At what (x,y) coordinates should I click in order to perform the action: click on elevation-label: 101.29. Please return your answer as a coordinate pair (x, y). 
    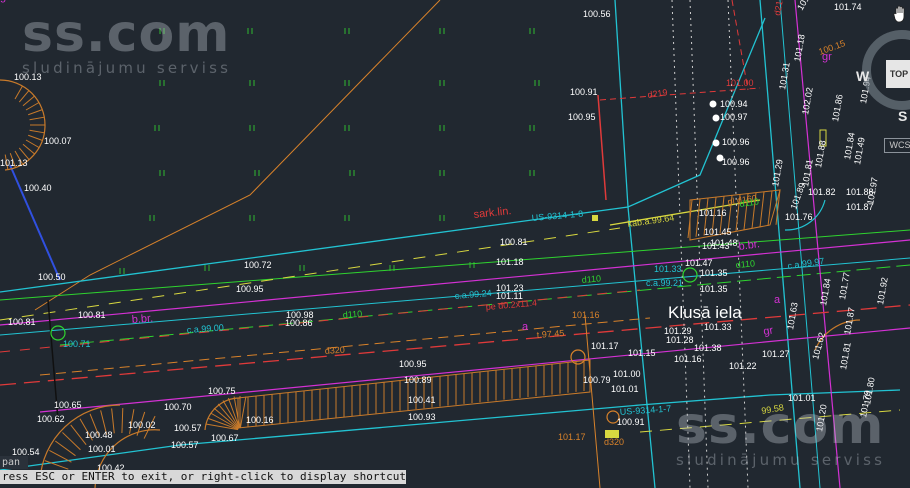
    Looking at the image, I should click on (777, 172).